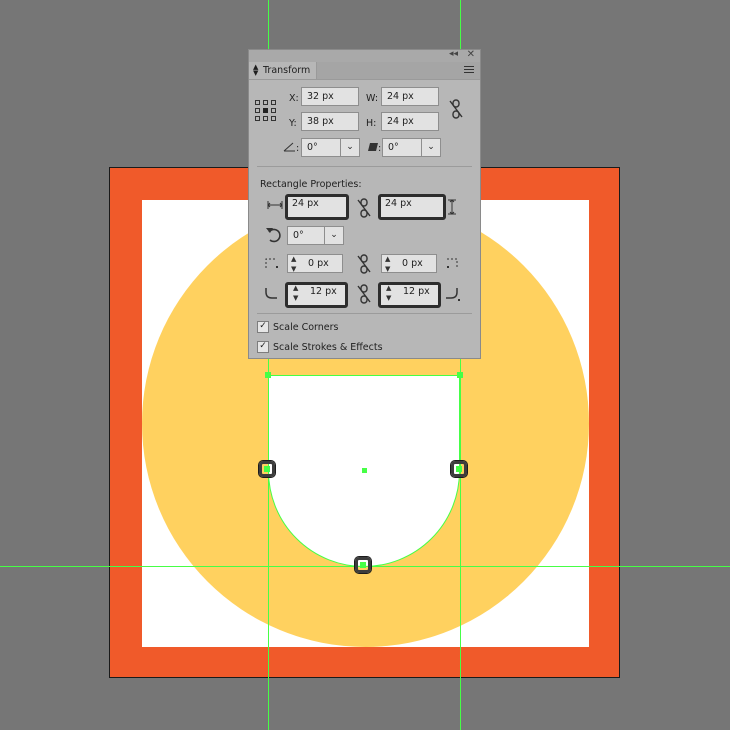  I want to click on tab-transform: ▲ ▼ Transform, so click(283, 70).